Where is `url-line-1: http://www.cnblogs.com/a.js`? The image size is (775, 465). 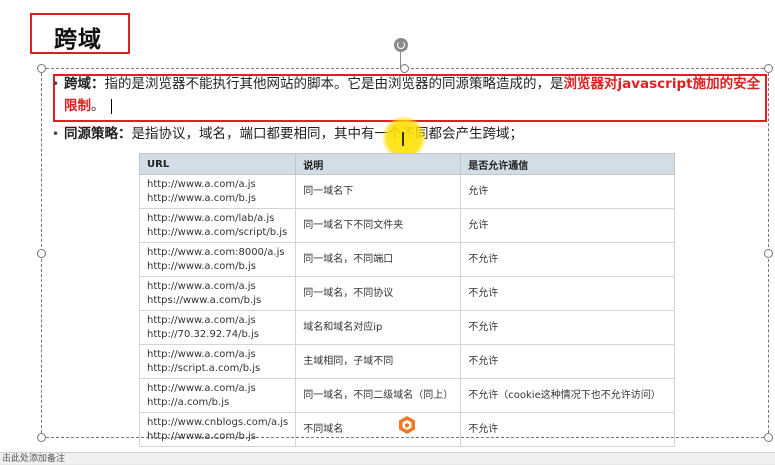
url-line-1: http://www.cnblogs.com/a.js is located at coordinates (218, 422).